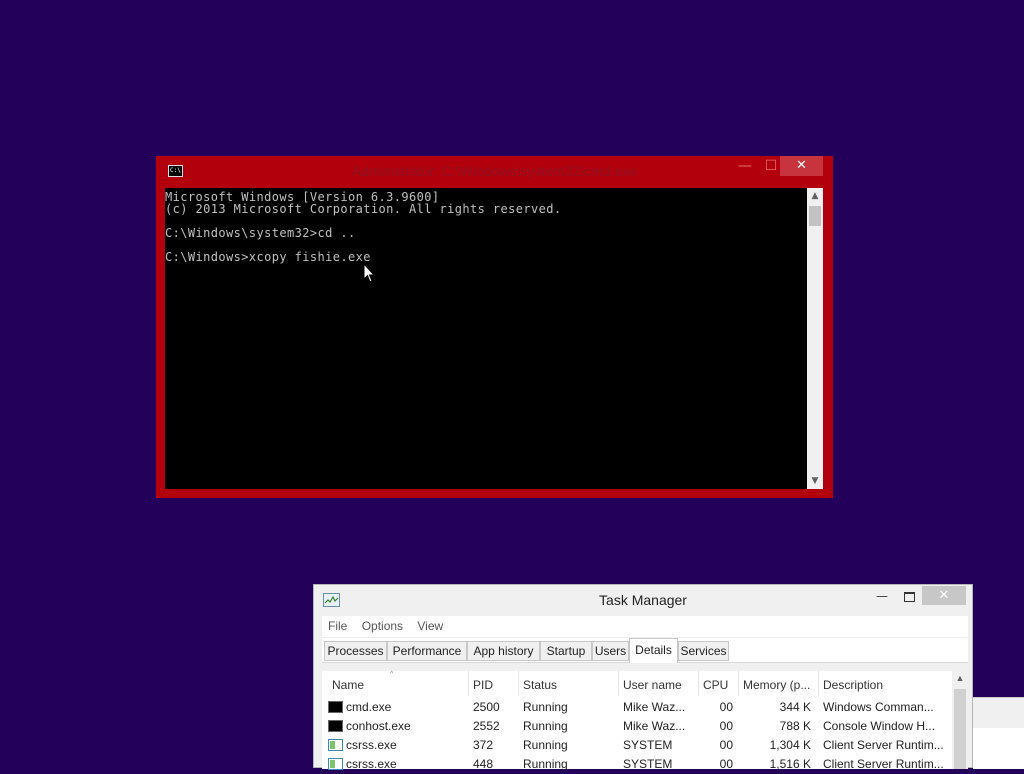  What do you see at coordinates (569, 683) in the screenshot?
I see `col-status: Status` at bounding box center [569, 683].